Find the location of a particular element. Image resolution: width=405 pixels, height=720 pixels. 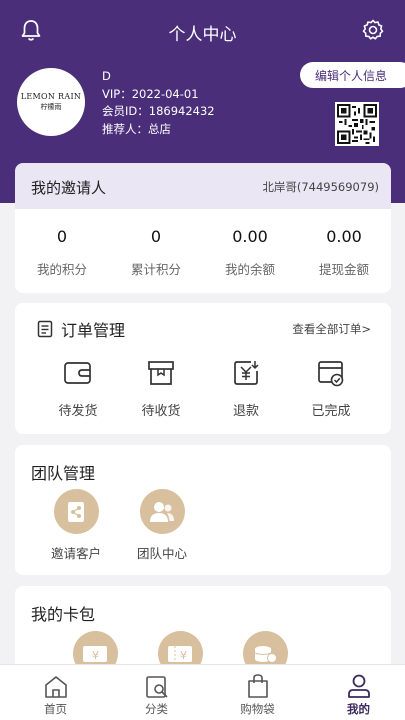

yuan-ticket-icon: ¥ is located at coordinates (180, 653).